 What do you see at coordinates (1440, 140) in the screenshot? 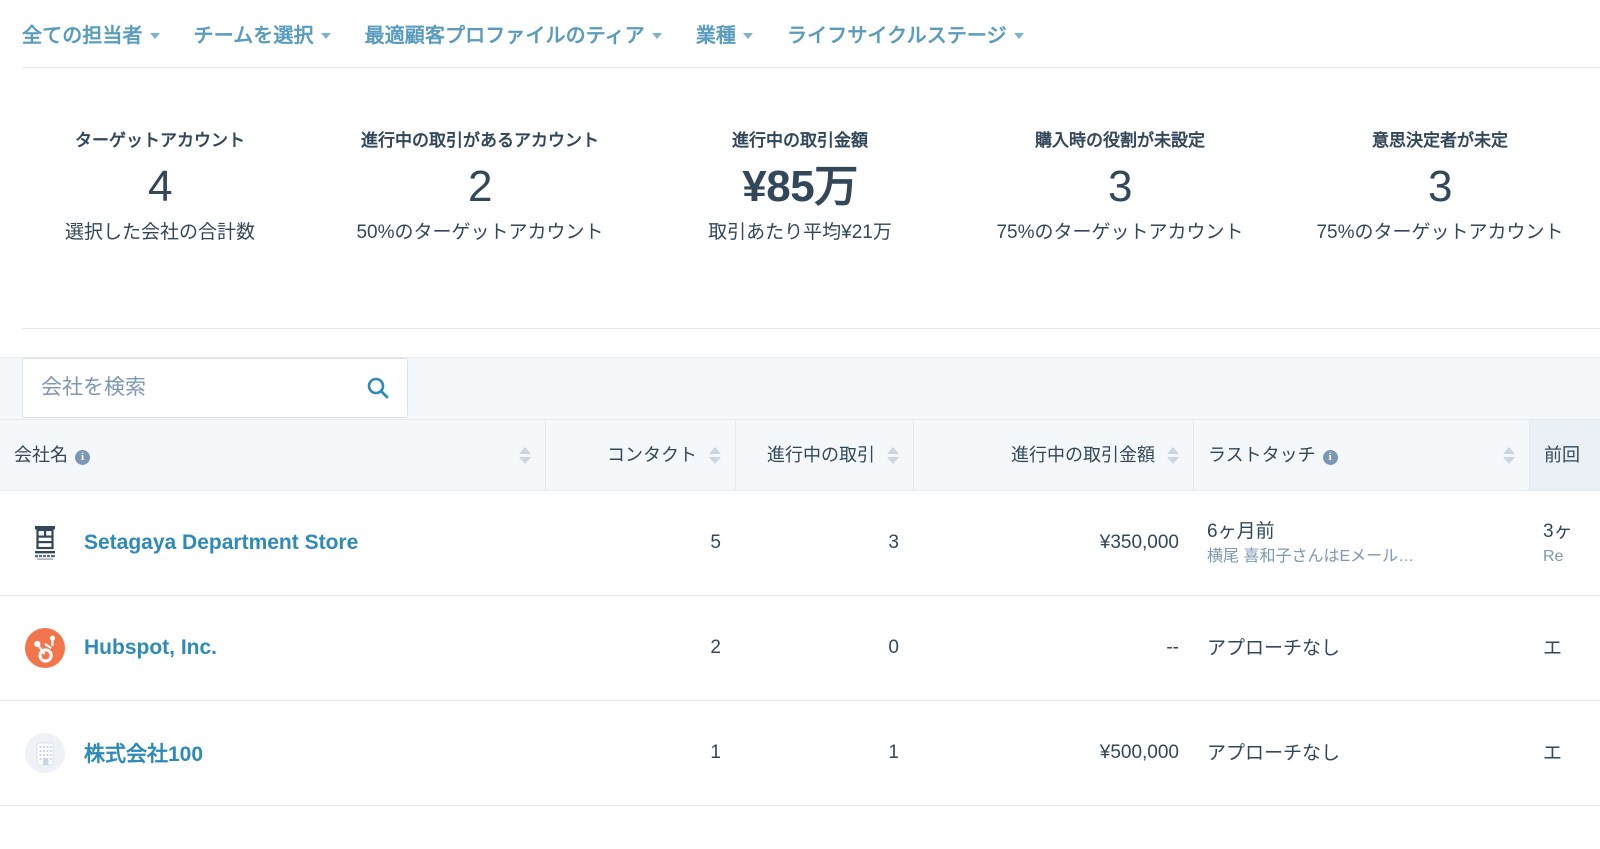
I see `stat-label: 意思決定者が未定` at bounding box center [1440, 140].